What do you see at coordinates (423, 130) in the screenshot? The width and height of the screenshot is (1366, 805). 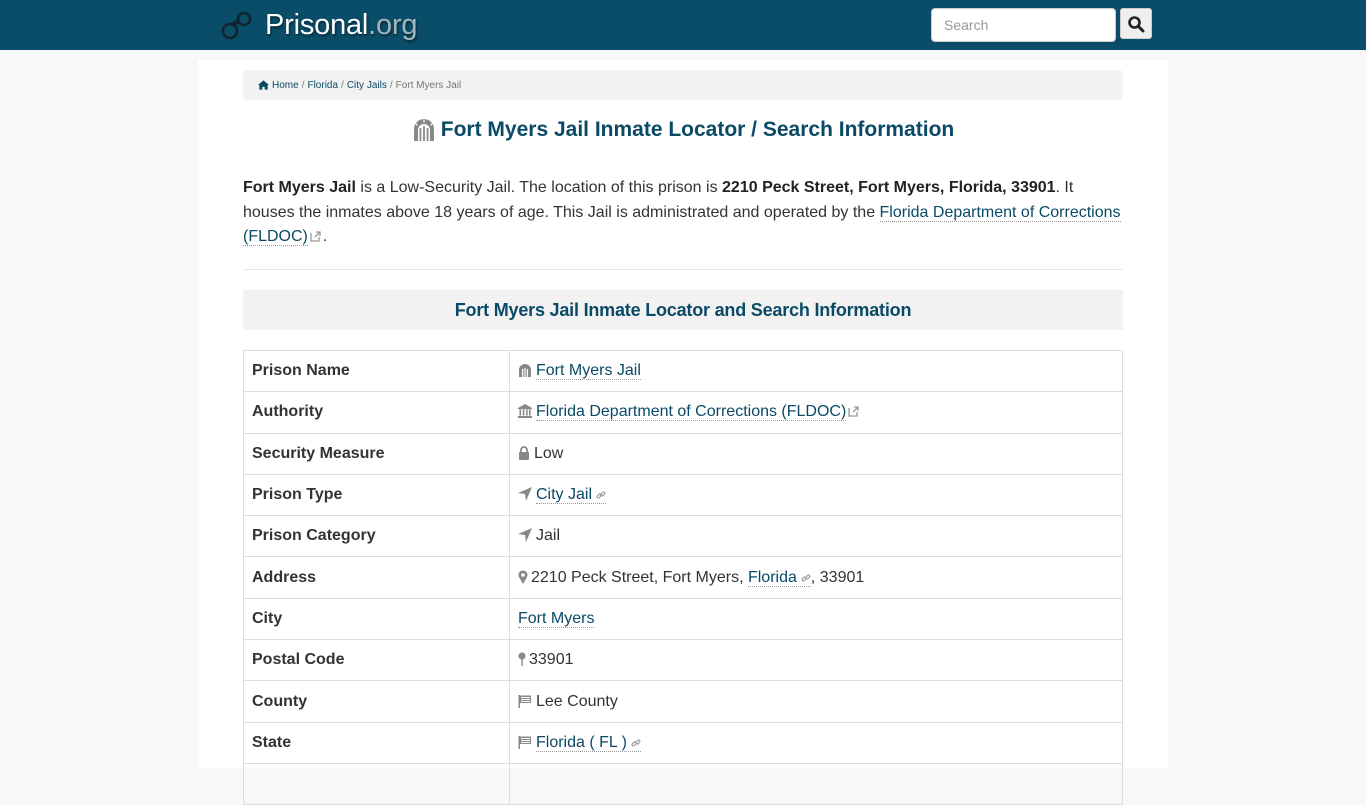 I see `prison-gate-icon` at bounding box center [423, 130].